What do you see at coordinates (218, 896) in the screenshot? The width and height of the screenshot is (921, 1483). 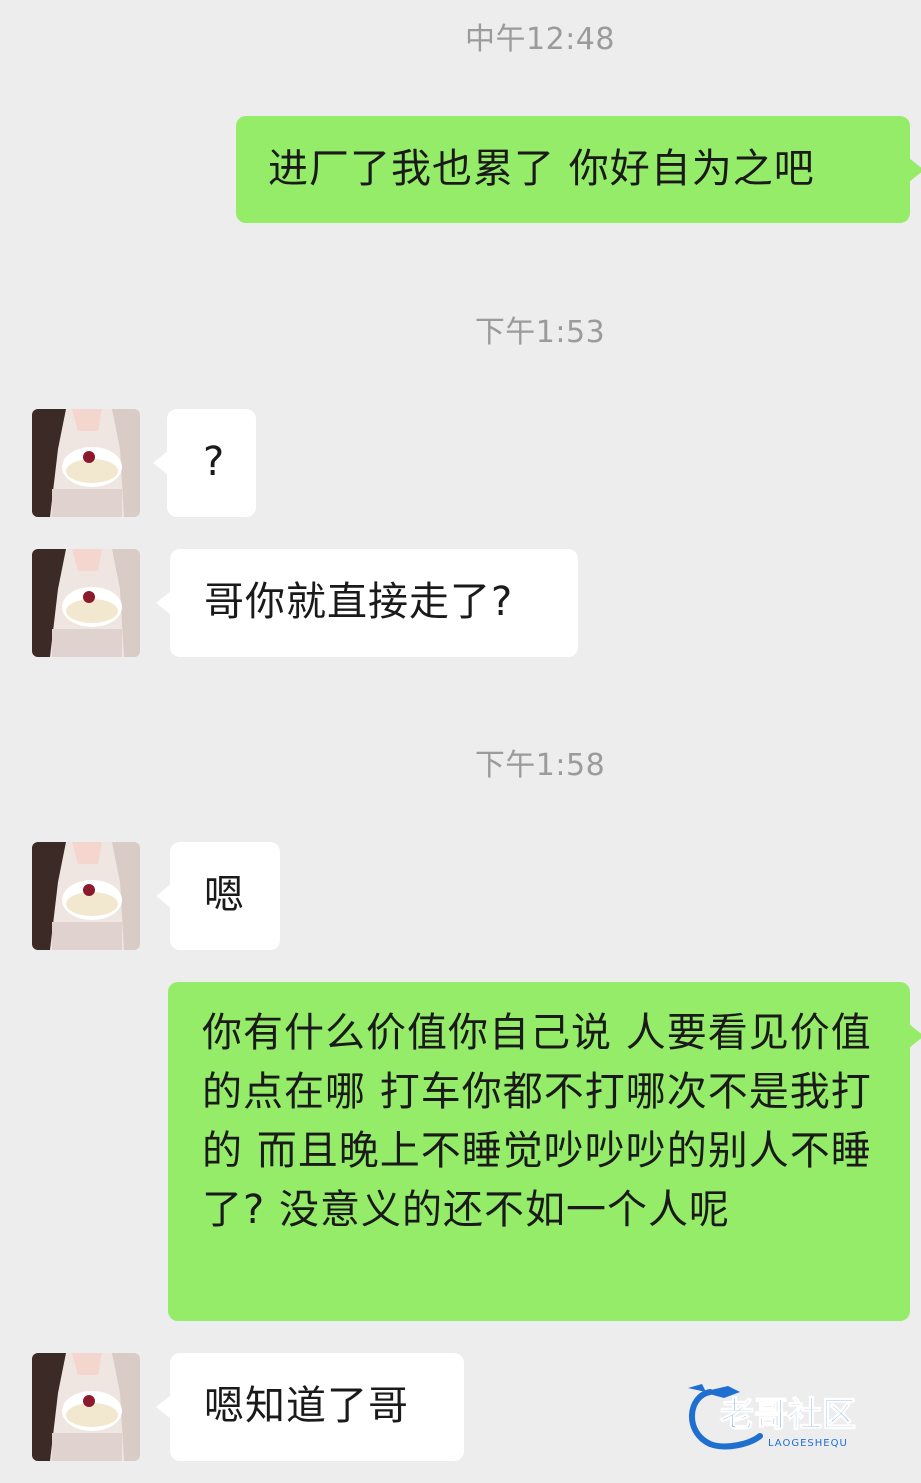 I see `message-bubble-incoming: 嗯` at bounding box center [218, 896].